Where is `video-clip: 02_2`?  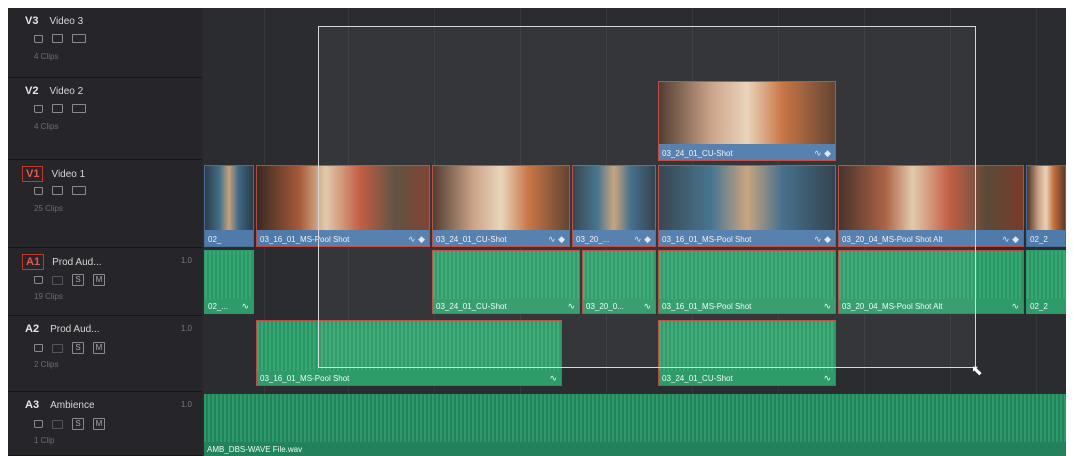
video-clip: 02_2 is located at coordinates (1046, 206).